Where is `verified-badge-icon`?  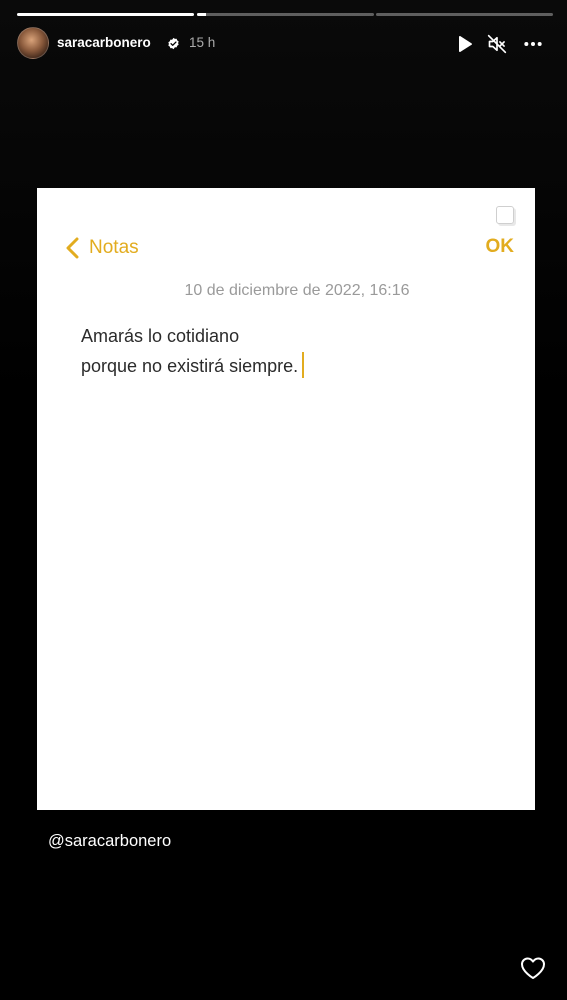
verified-badge-icon is located at coordinates (173, 43).